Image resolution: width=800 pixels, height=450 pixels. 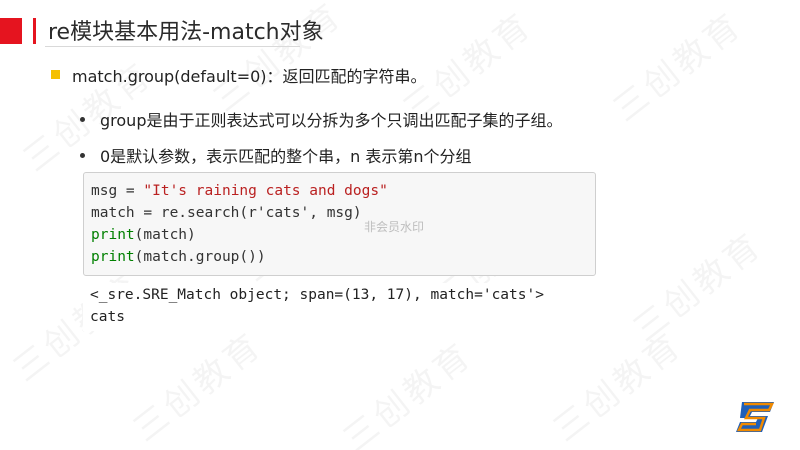 I want to click on code-line-4: print(match.group()), so click(x=178, y=257).